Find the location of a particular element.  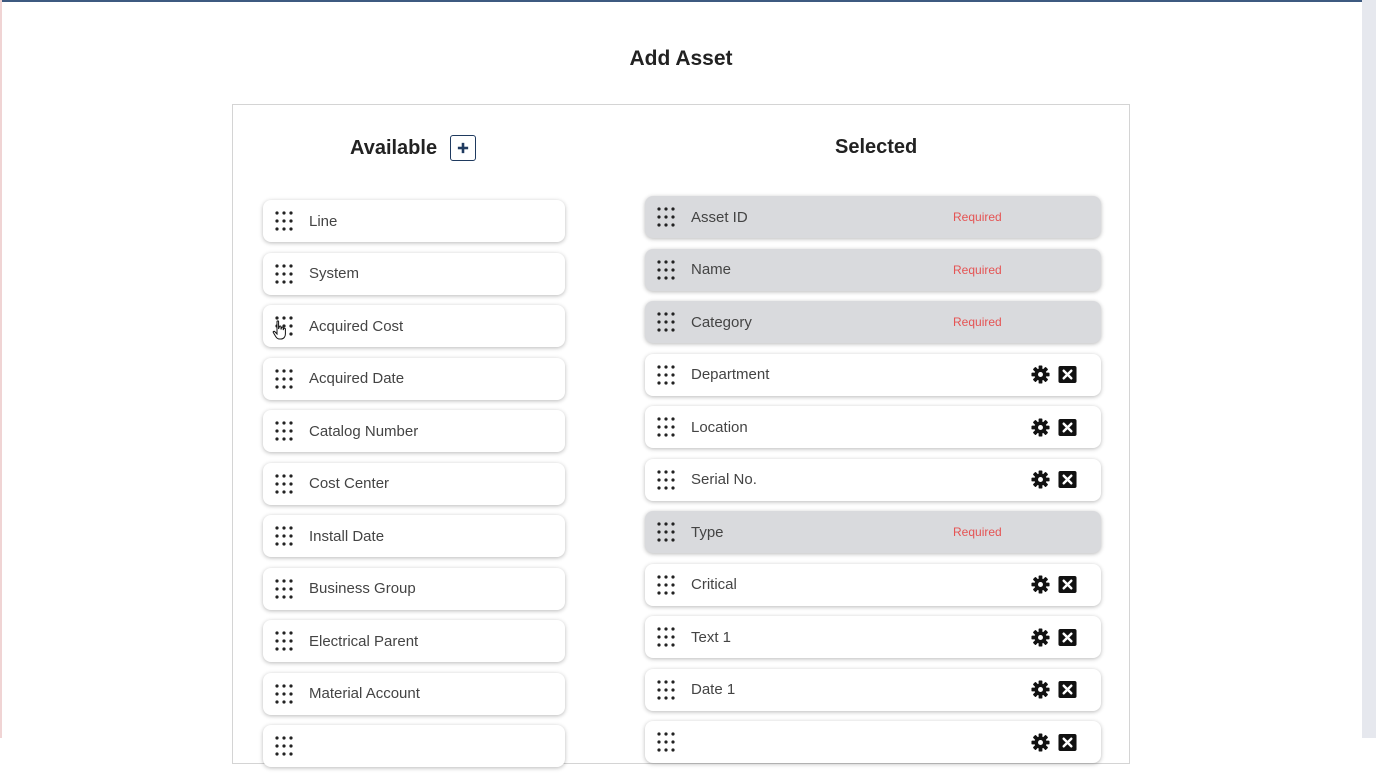

available-item: System is located at coordinates (414, 273).